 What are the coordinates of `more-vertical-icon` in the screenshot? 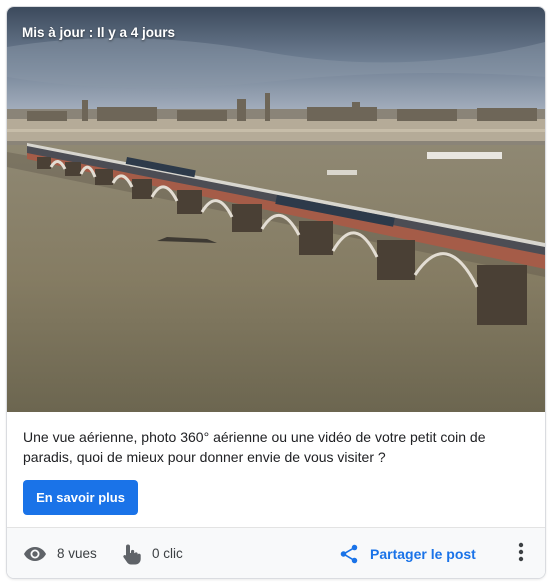 It's located at (521, 554).